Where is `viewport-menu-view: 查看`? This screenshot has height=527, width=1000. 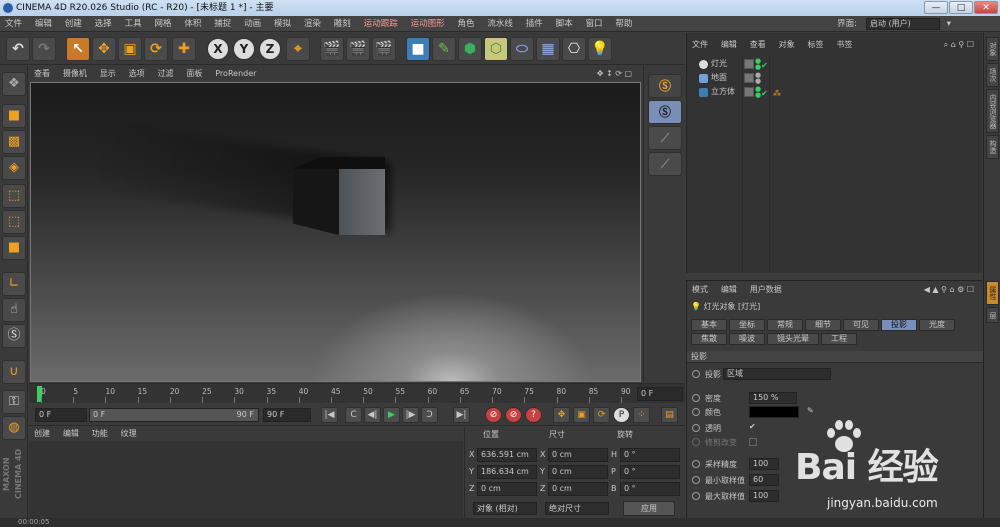
viewport-menu-view: 查看 is located at coordinates (42, 73).